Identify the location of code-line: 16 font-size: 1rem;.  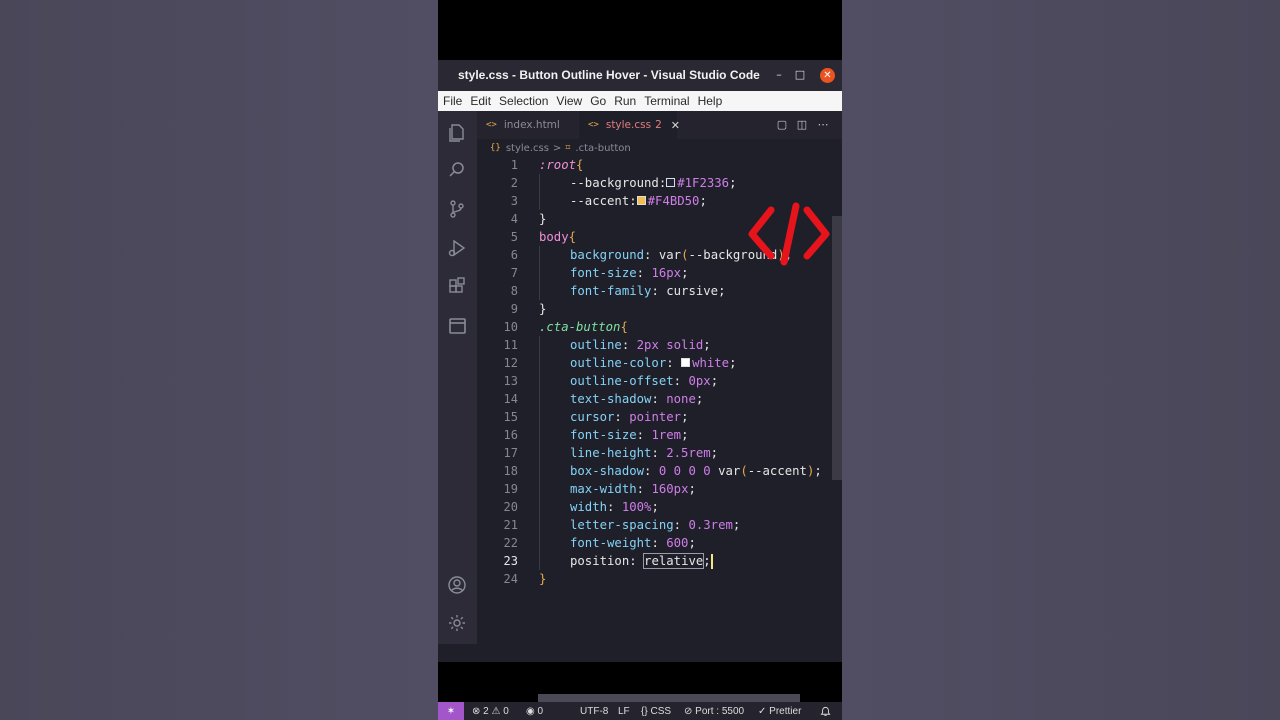
(659, 435).